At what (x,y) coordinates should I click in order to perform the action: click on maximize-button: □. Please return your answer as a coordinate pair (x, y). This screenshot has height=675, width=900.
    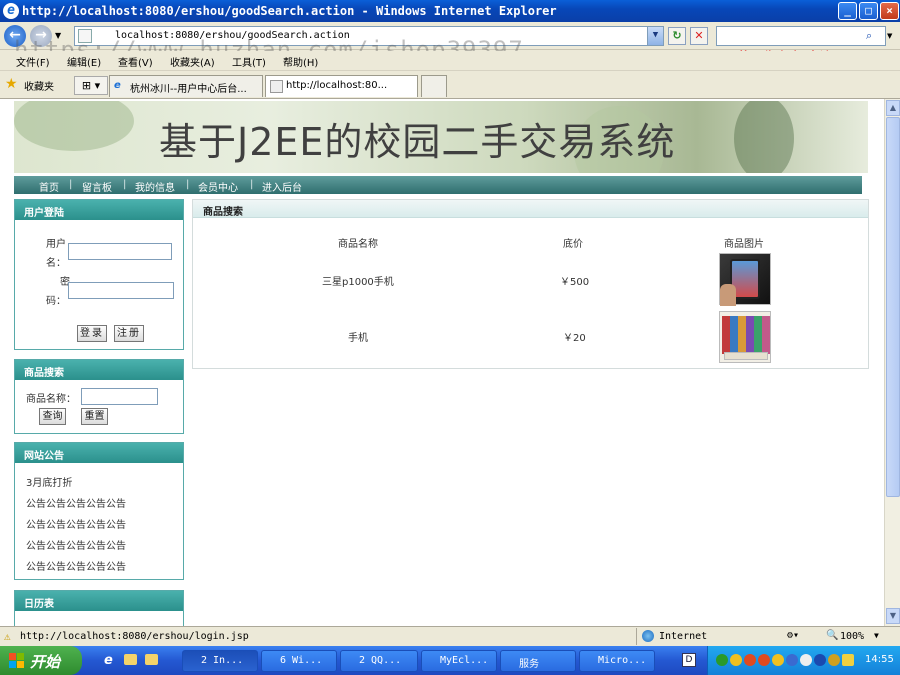
    Looking at the image, I should click on (868, 11).